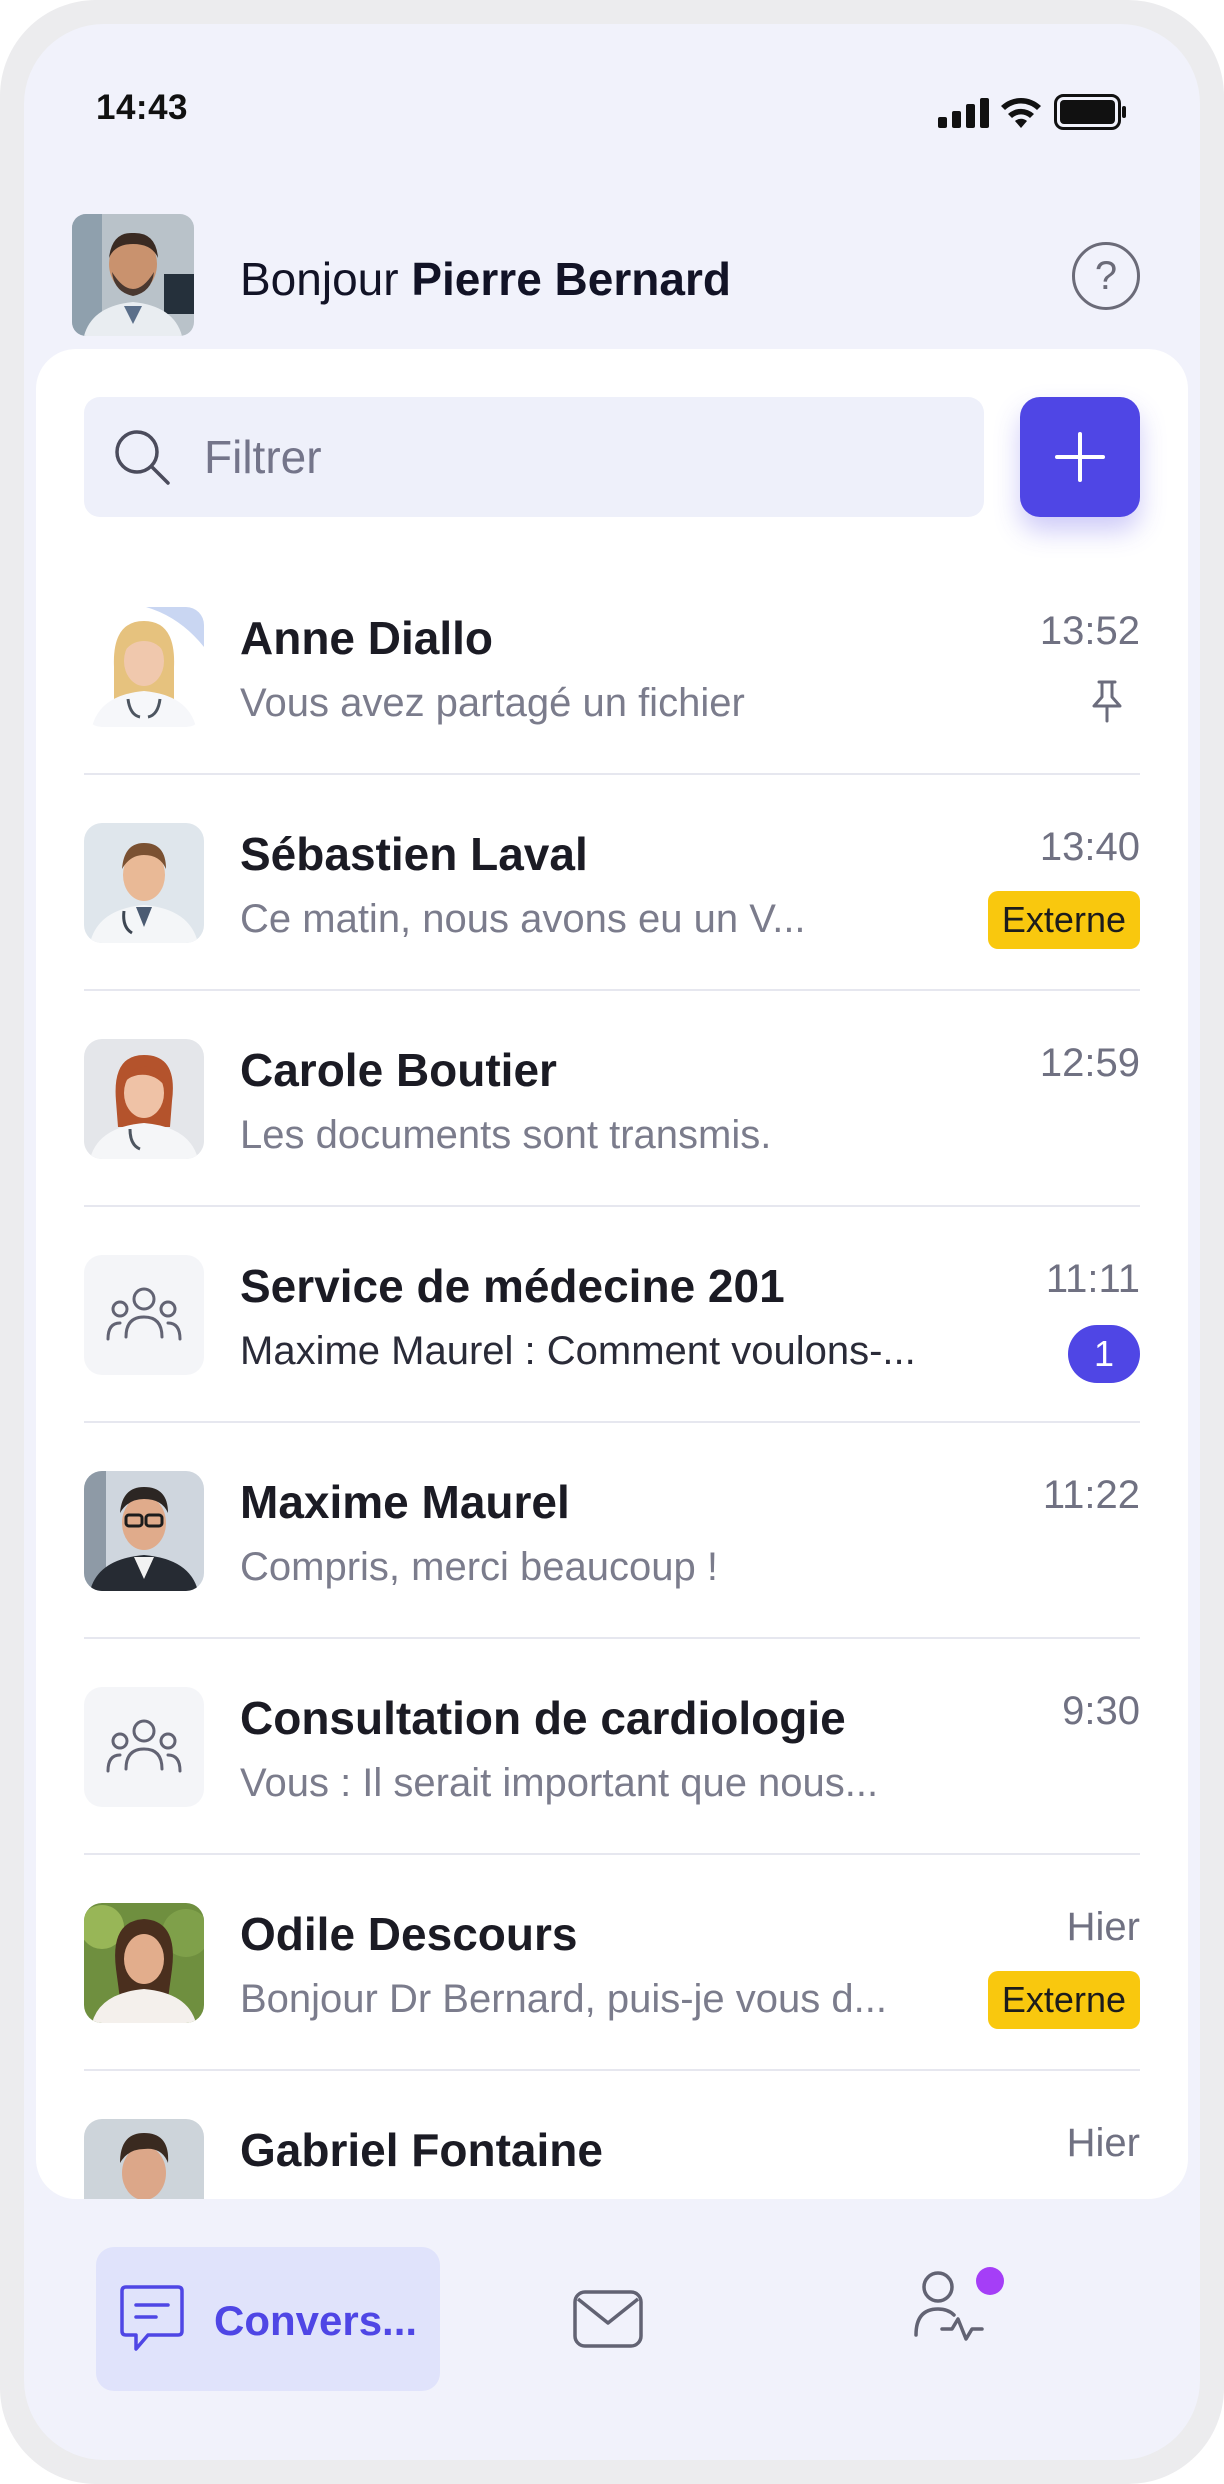 The height and width of the screenshot is (2484, 1224). Describe the element at coordinates (367, 638) in the screenshot. I see `contact-name: Anne Diallo` at that location.